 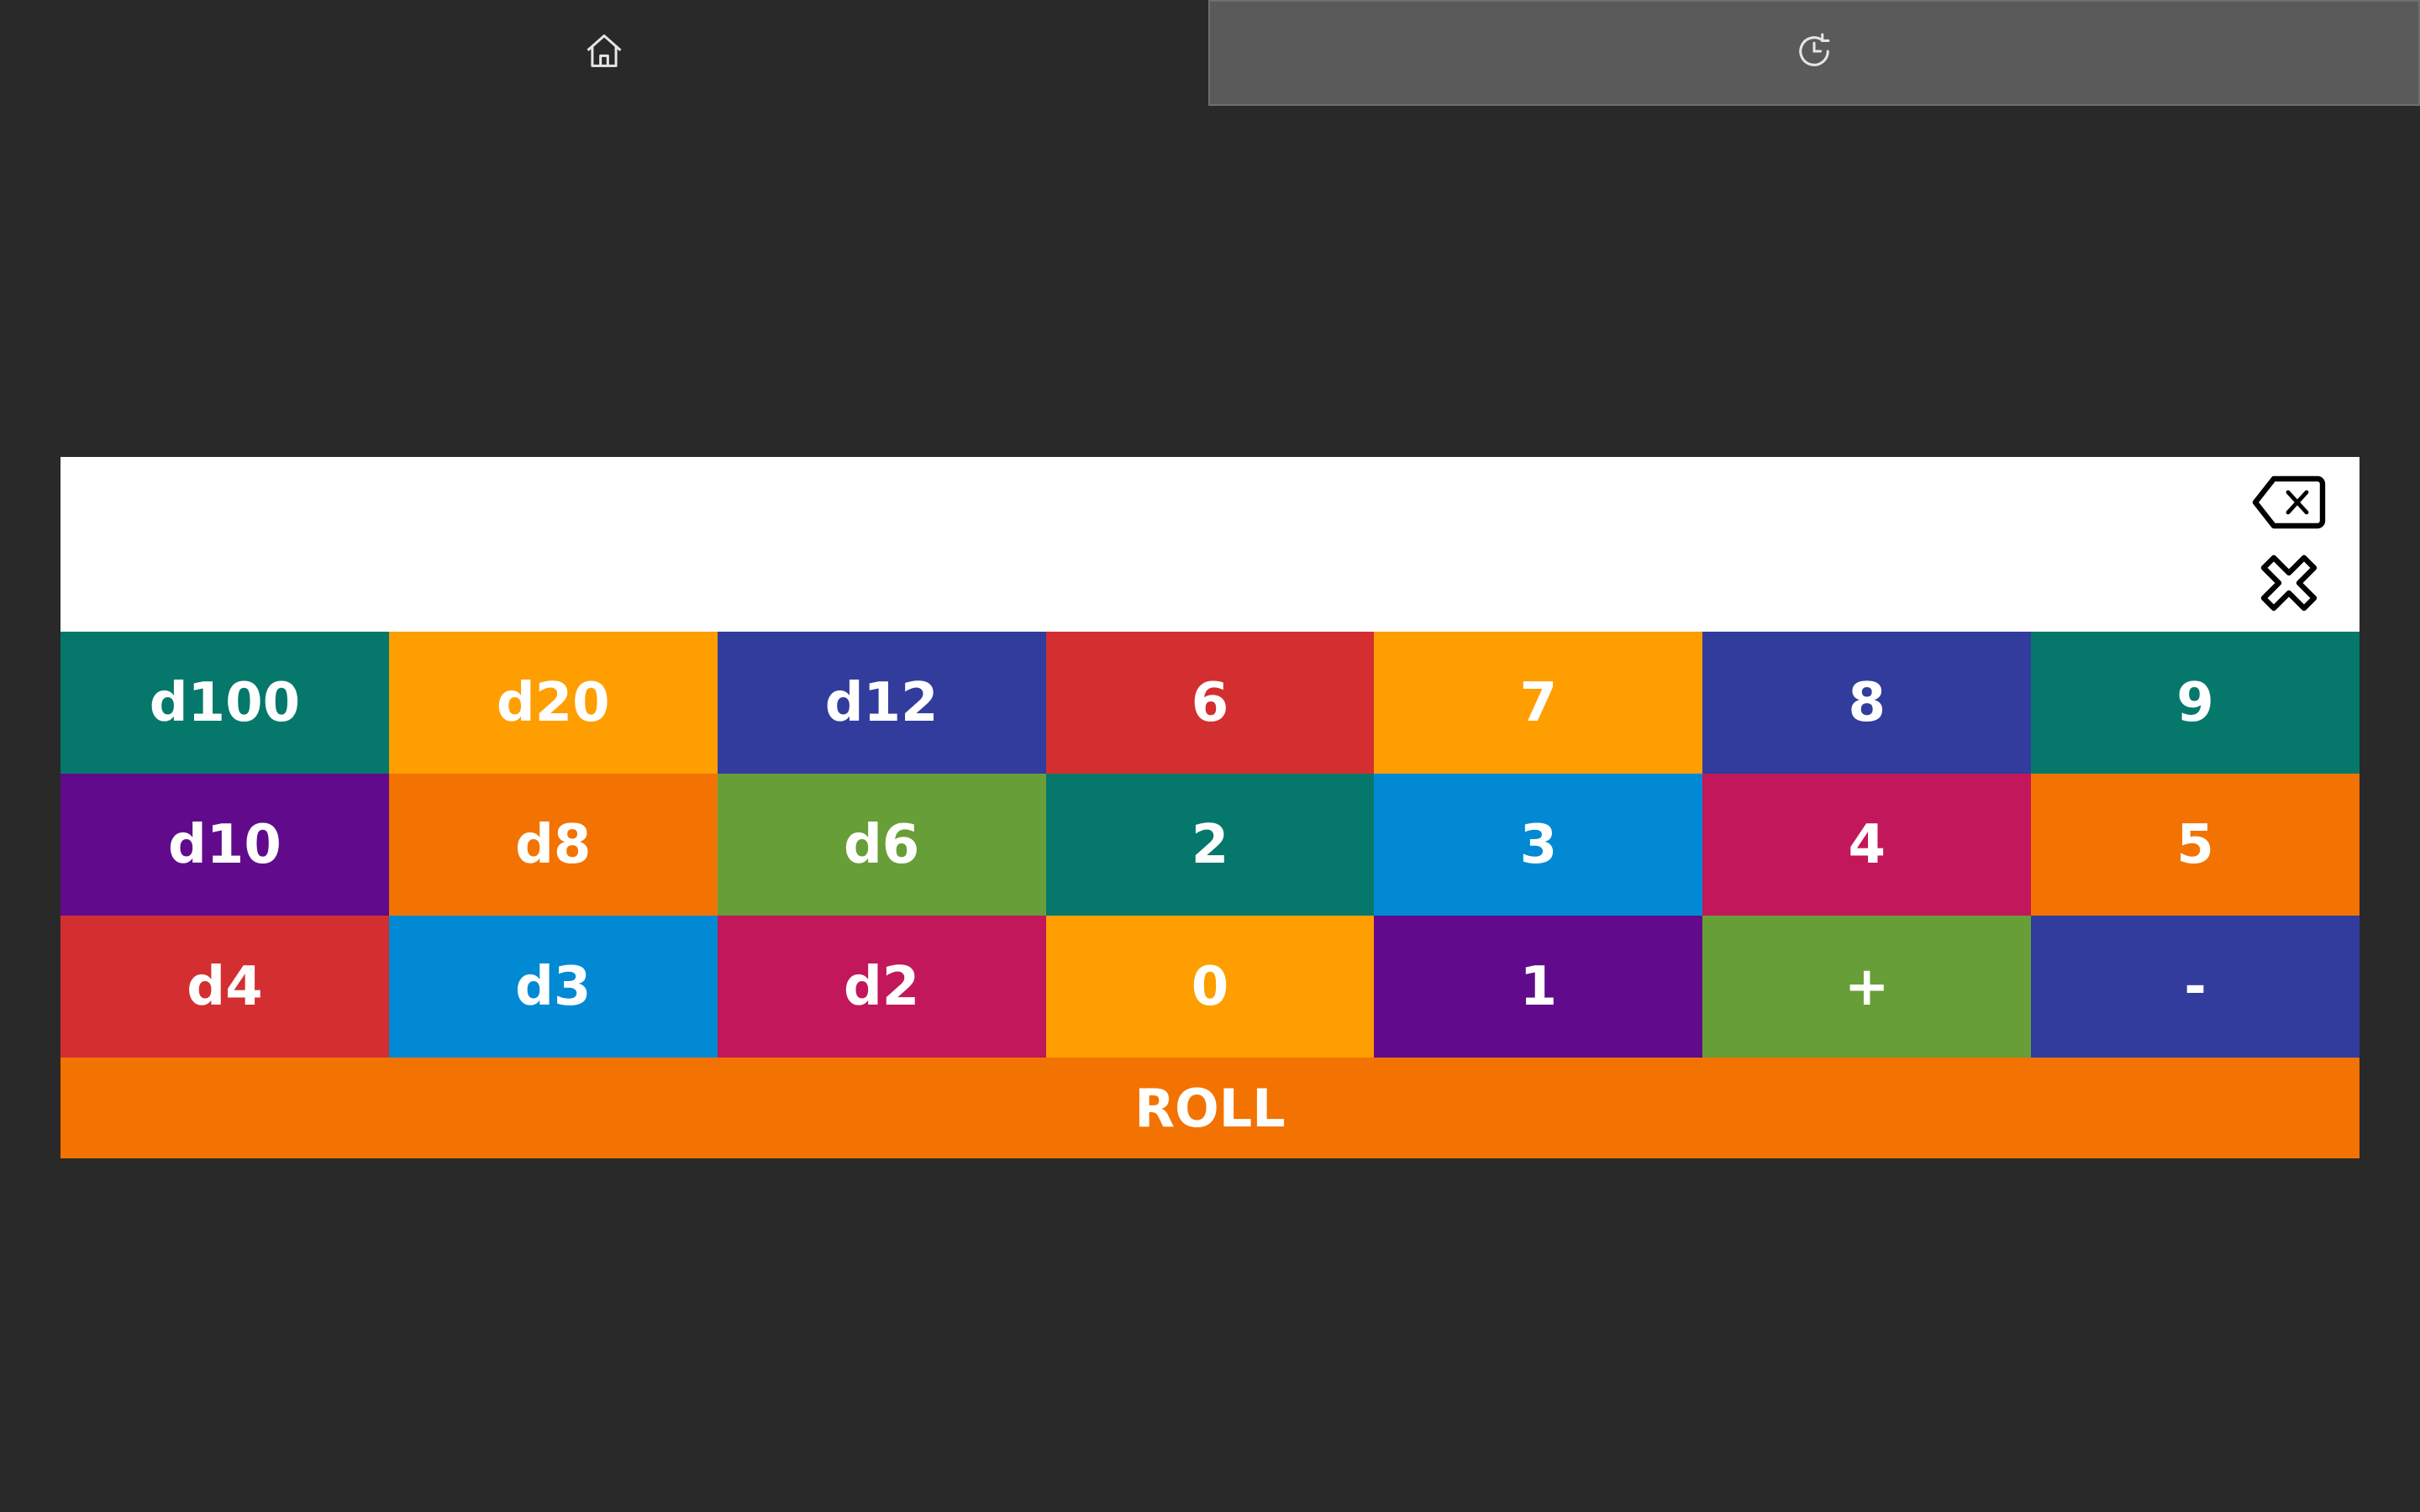 I want to click on key-minus: -, so click(x=2195, y=987).